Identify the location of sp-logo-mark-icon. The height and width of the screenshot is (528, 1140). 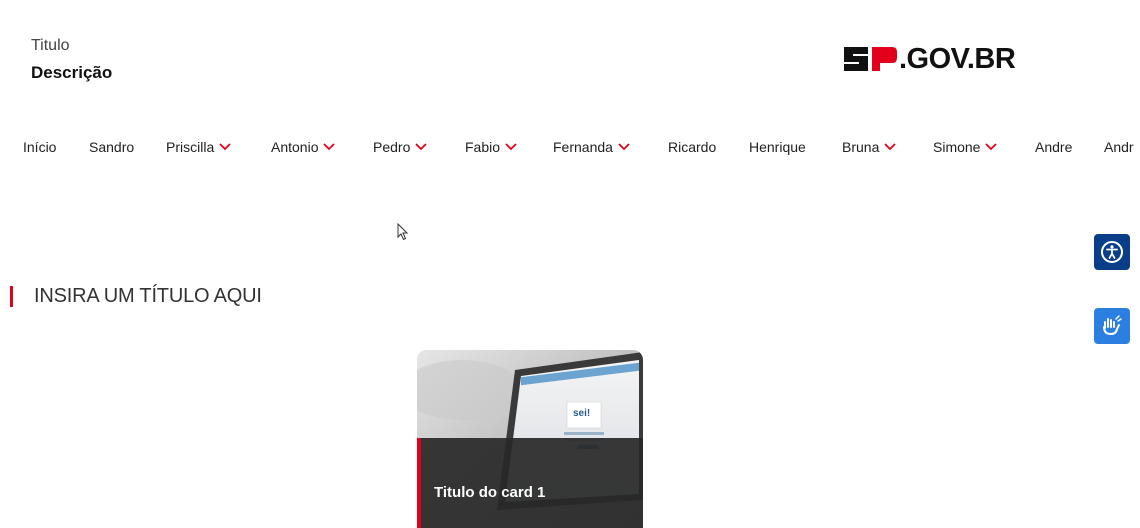
(870, 59).